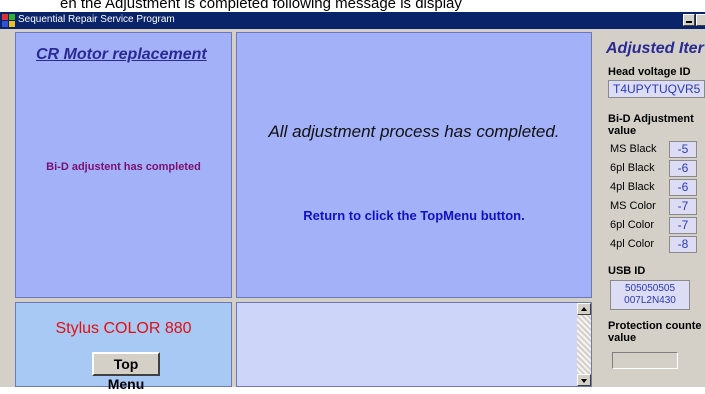 The image size is (705, 394). Describe the element at coordinates (7, 208) in the screenshot. I see `left-frame-bar` at that location.